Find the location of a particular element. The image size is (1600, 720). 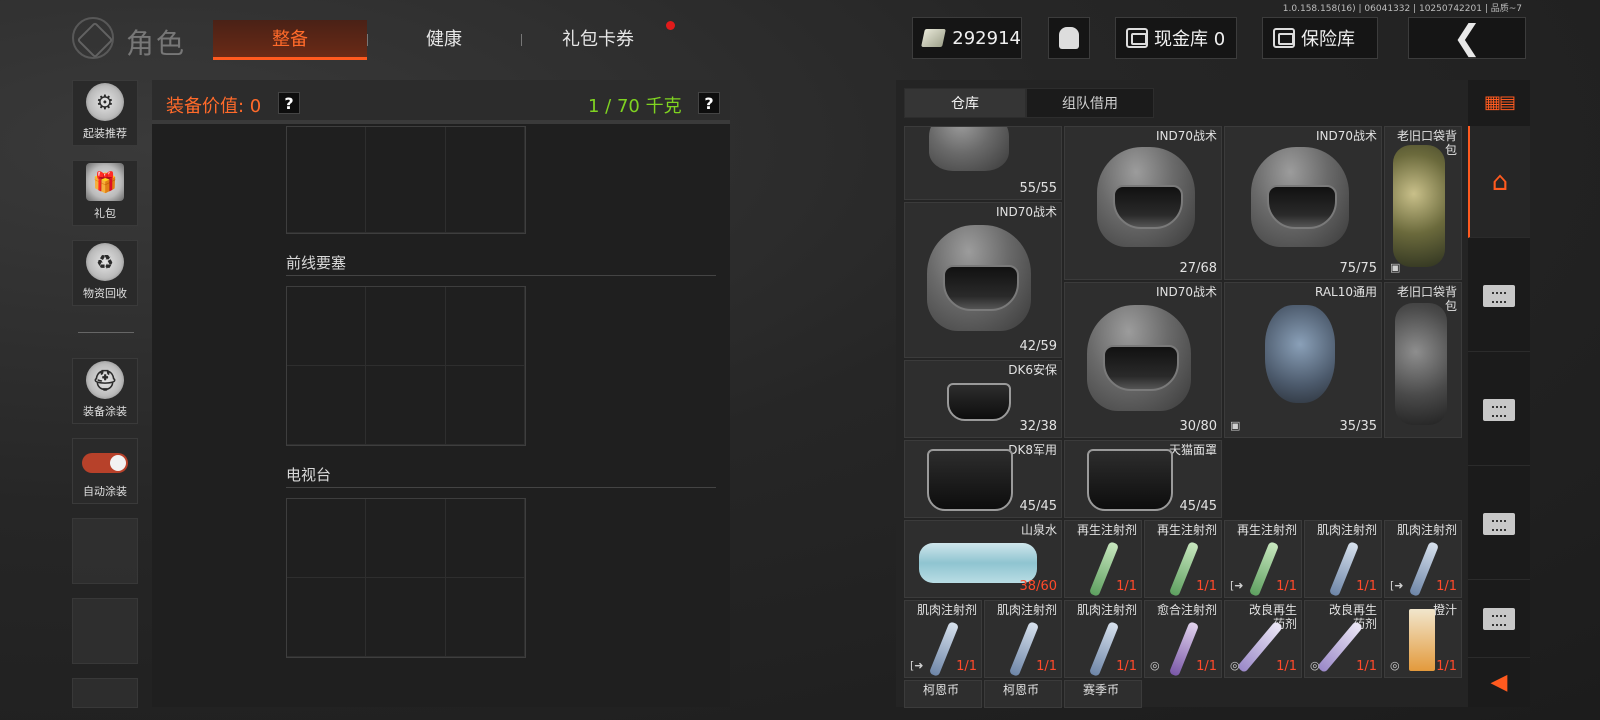

inventory-item: IND70战术 27/68 is located at coordinates (1143, 203).